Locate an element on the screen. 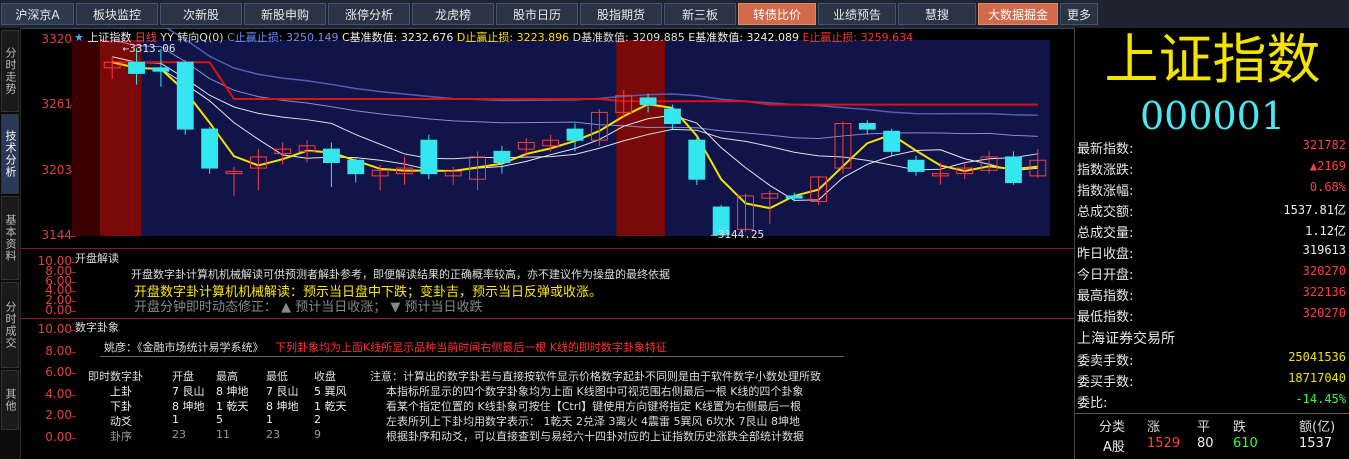  panel1-title: 开盘解读 is located at coordinates (97, 258).